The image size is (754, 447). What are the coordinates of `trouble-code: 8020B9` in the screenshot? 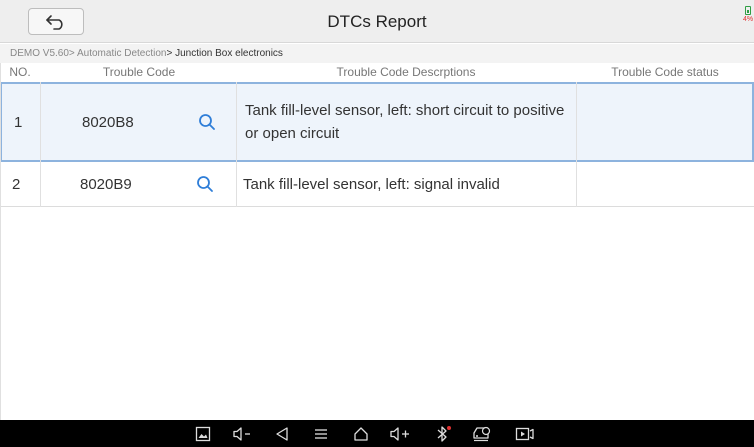 It's located at (106, 184).